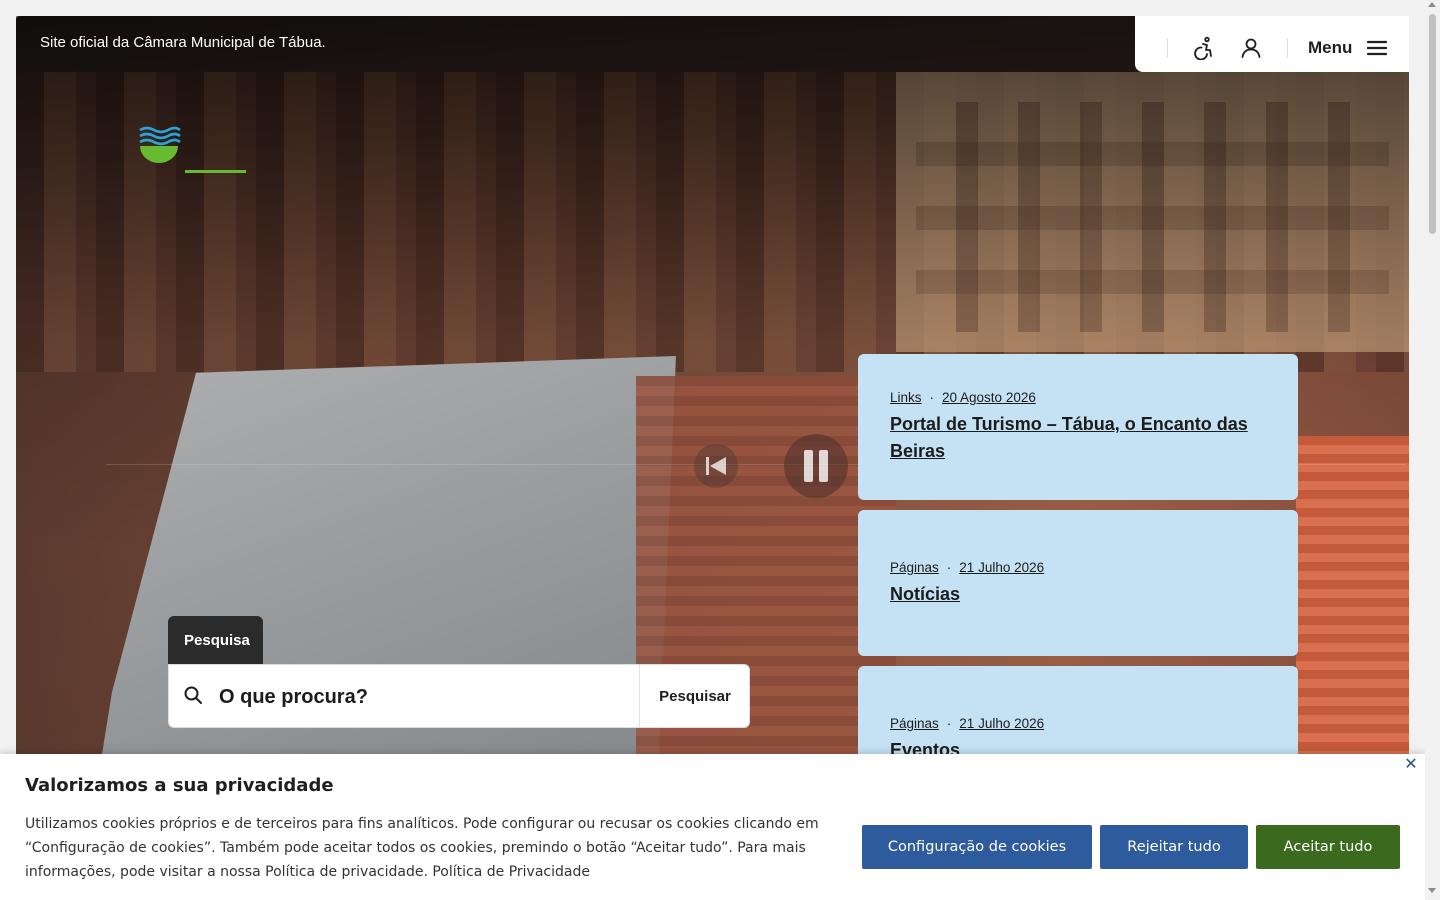 This screenshot has height=900, width=1440. What do you see at coordinates (1328, 847) in the screenshot?
I see `accept-all-button: Aceitar tudo` at bounding box center [1328, 847].